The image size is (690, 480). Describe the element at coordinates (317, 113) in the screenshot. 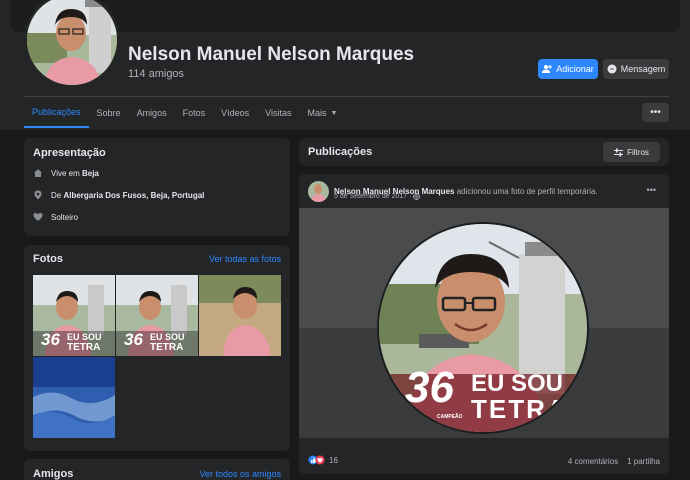

I see `tab-mais-label: Mais` at that location.